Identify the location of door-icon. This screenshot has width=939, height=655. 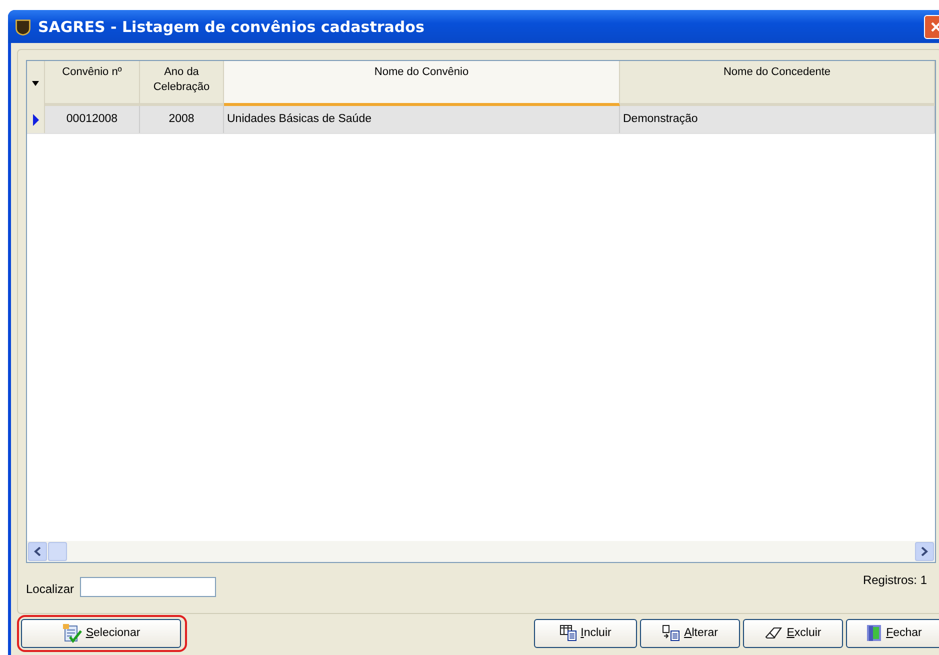
(874, 633).